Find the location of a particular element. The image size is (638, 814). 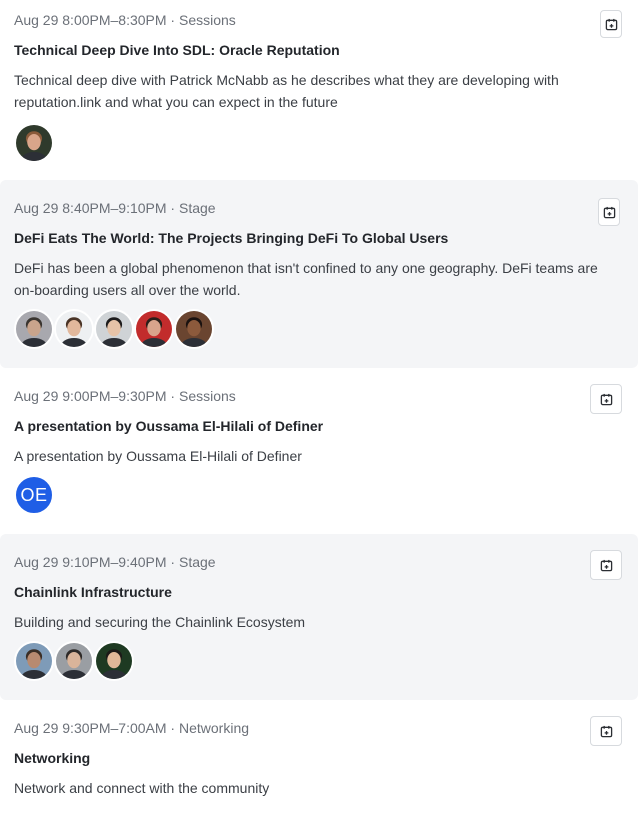

session-title: Chainlink Infrastructure is located at coordinates (93, 592).